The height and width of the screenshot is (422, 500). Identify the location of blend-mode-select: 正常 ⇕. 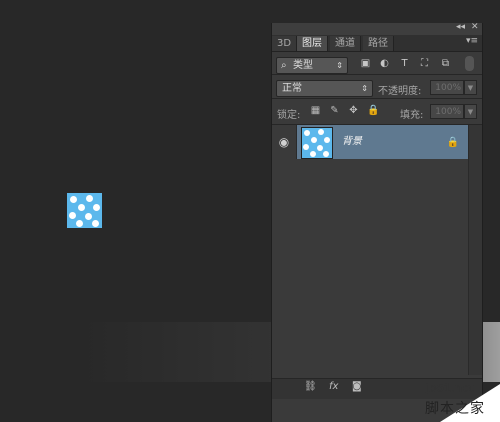
(324, 88).